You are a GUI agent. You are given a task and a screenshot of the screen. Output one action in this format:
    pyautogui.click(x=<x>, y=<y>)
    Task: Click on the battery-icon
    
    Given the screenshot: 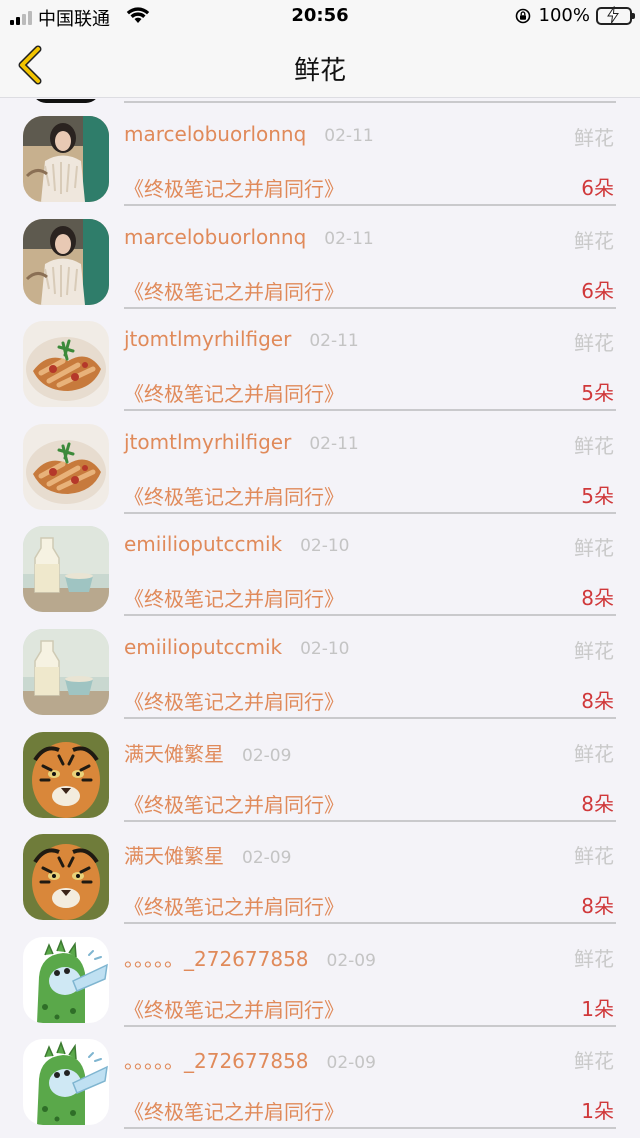 What is the action you would take?
    pyautogui.click(x=615, y=15)
    